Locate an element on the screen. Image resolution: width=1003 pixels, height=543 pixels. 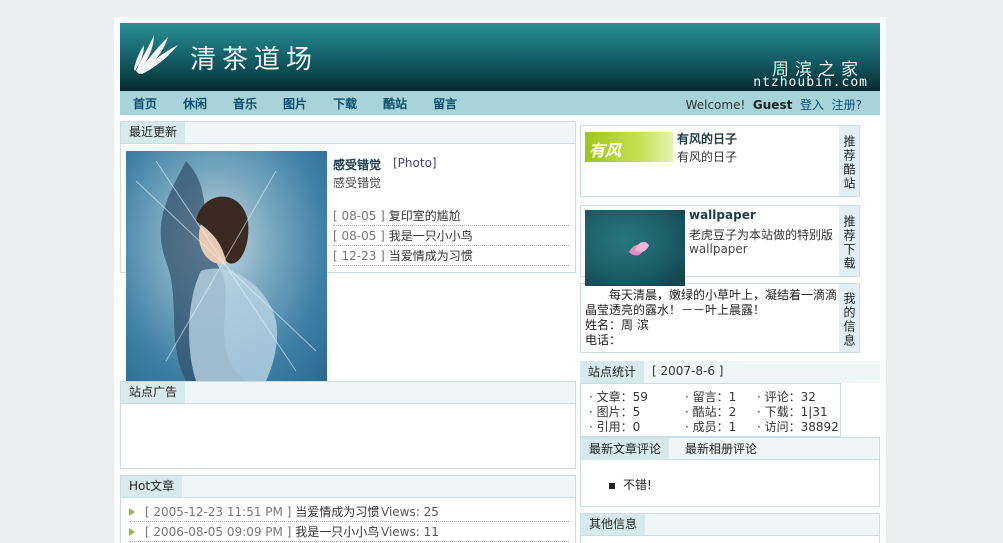
row-title: 我是一只小小鸟 is located at coordinates (337, 532).